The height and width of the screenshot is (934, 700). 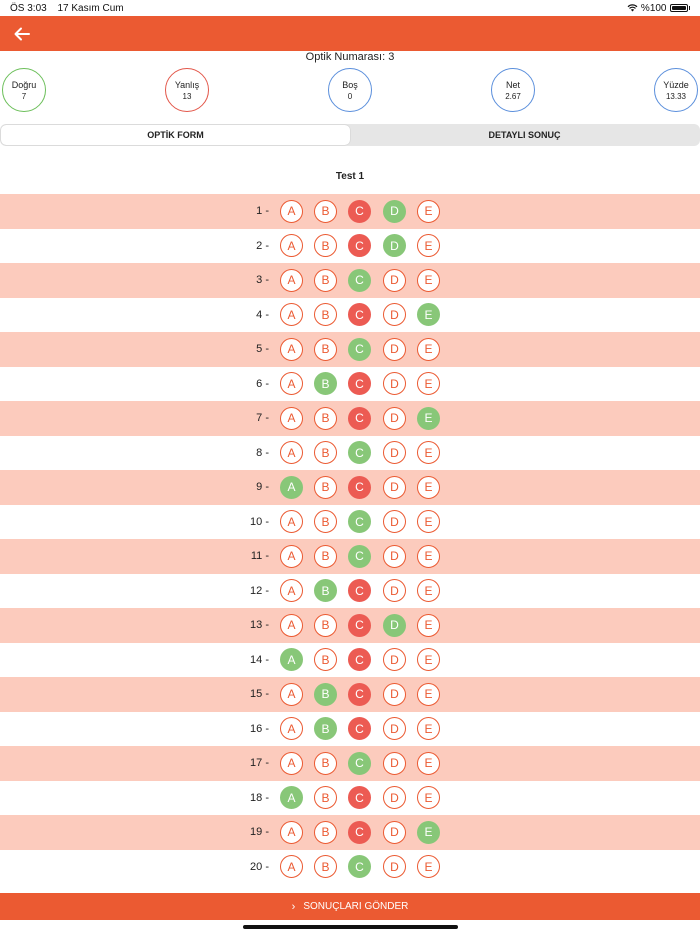 I want to click on back-button, so click(x=22, y=34).